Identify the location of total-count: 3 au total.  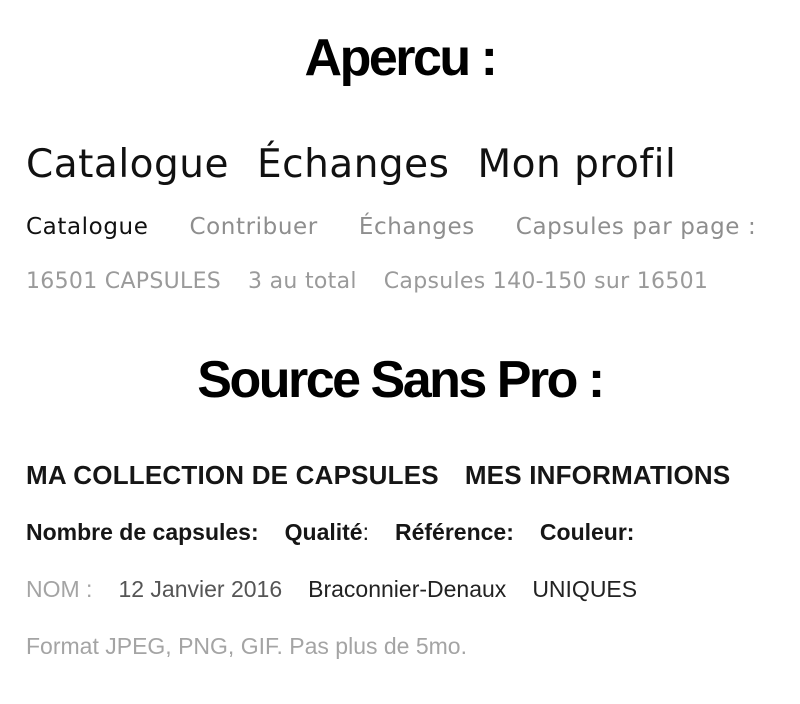
(302, 281).